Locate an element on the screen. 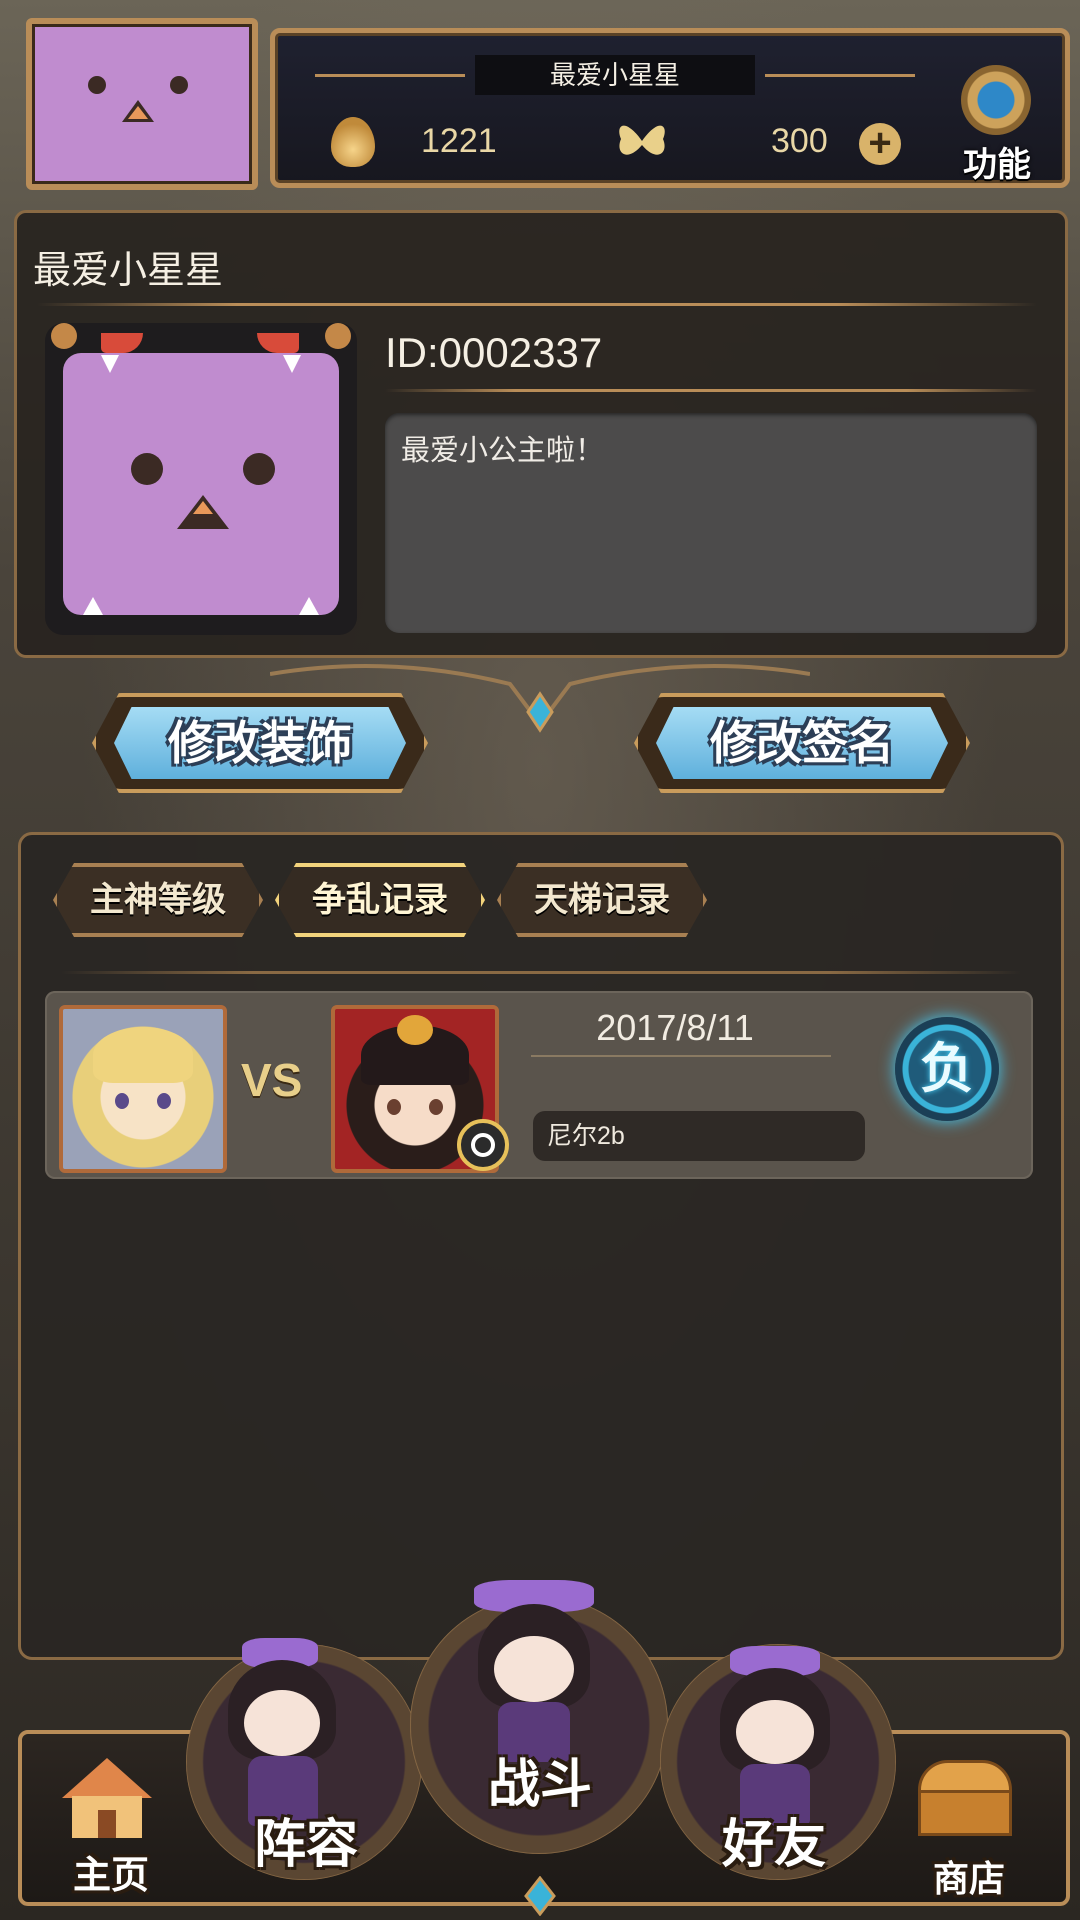  tab-label: 天梯记录 is located at coordinates (602, 900).